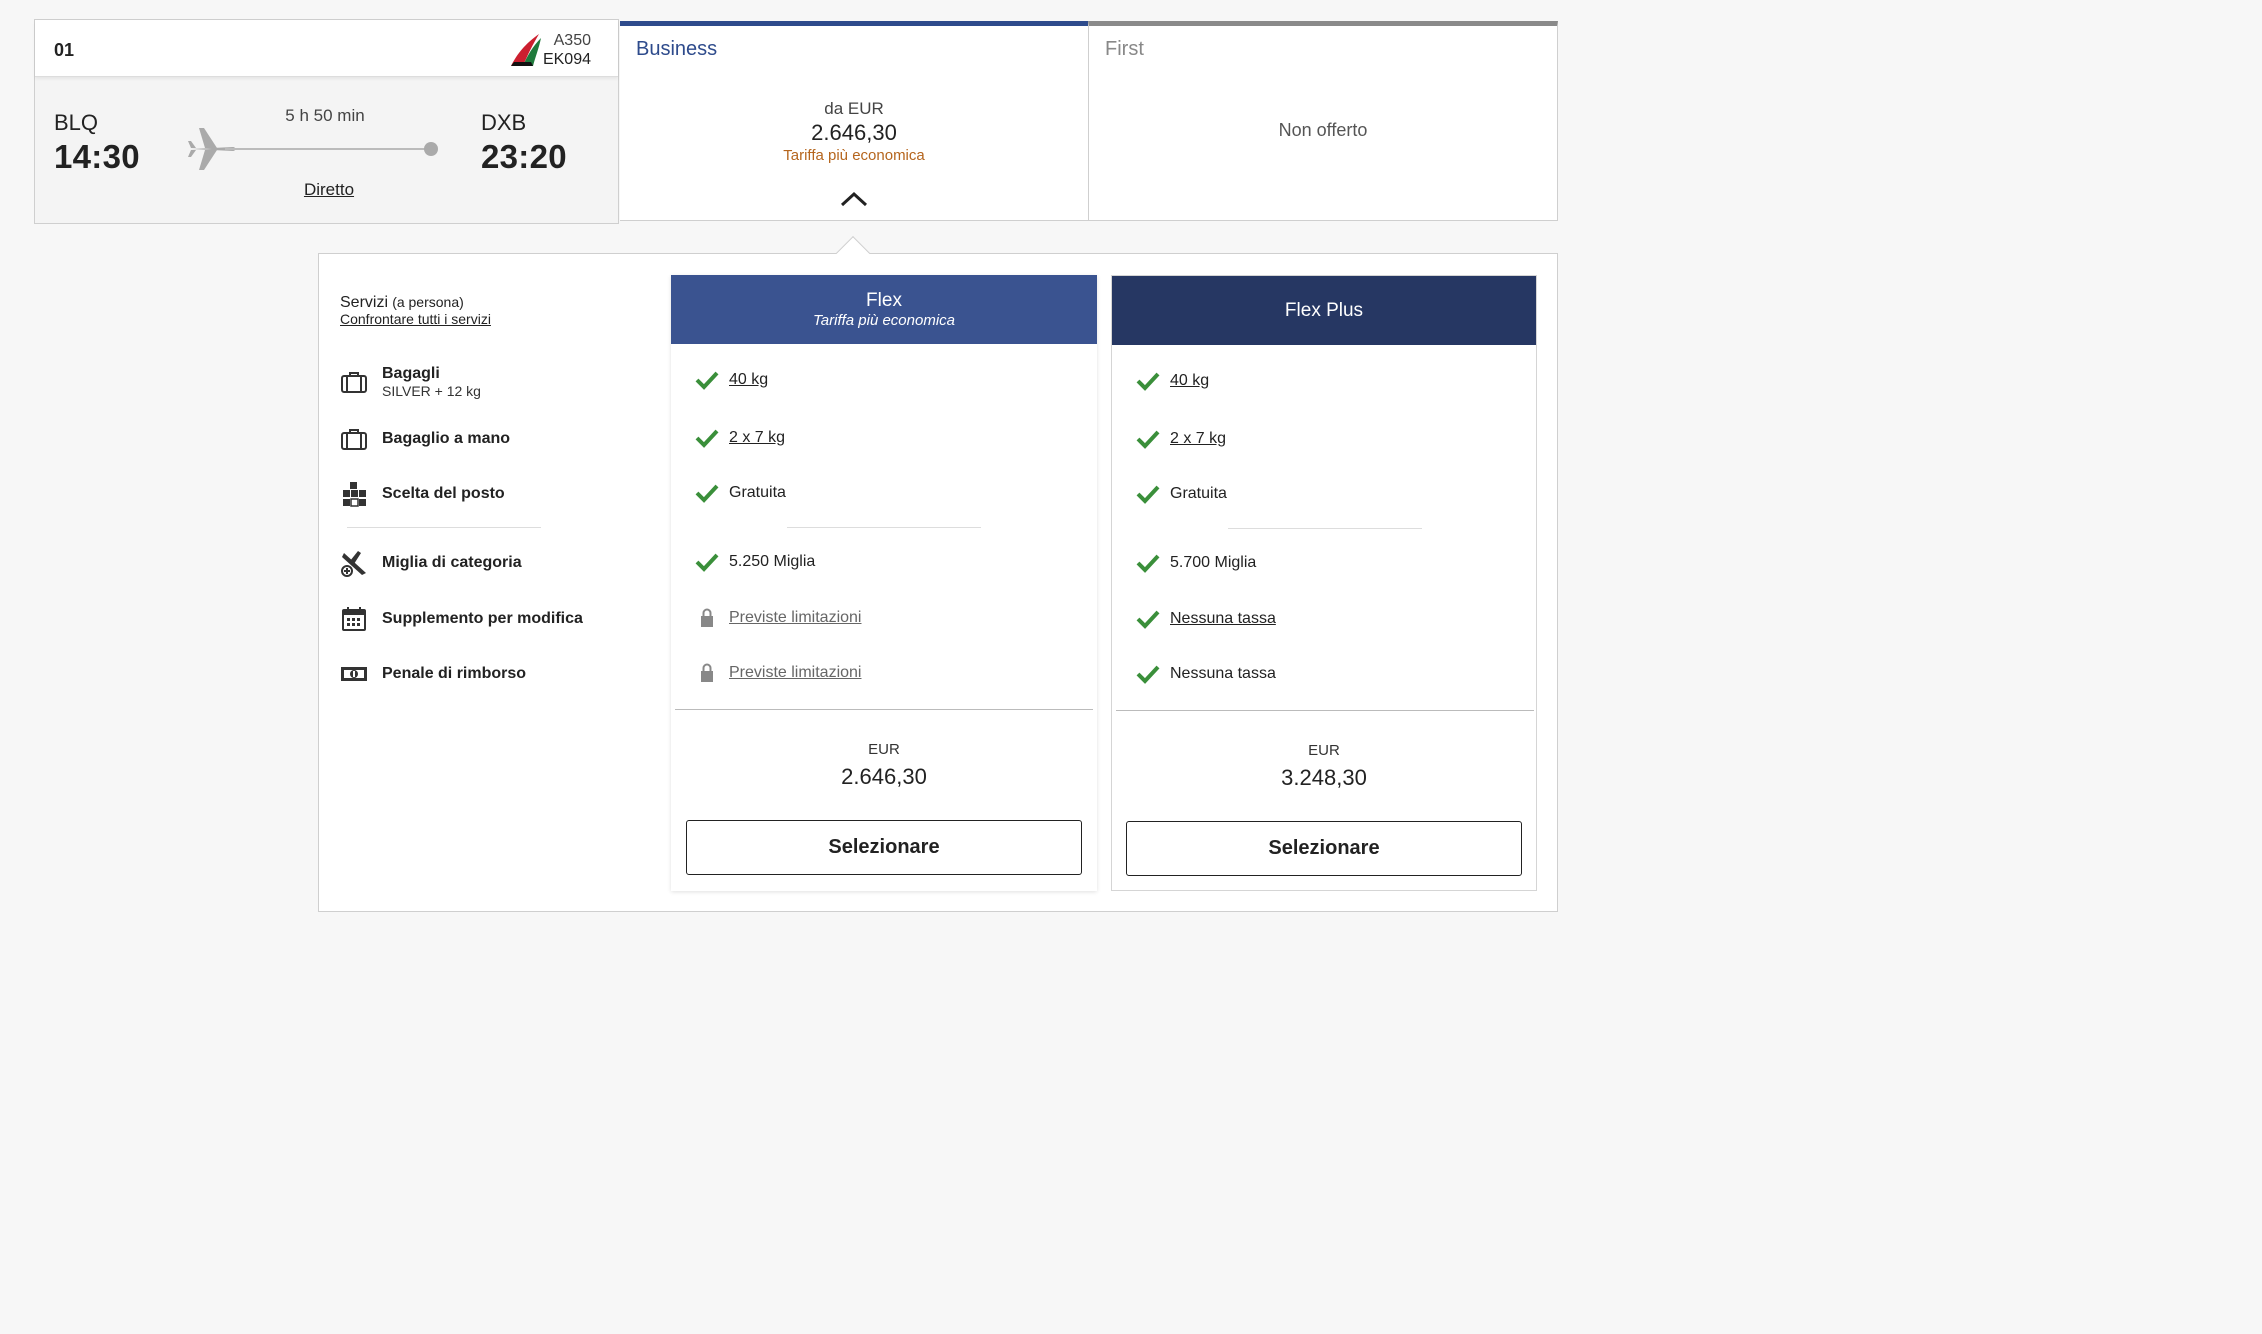 This screenshot has width=2262, height=1334. Describe the element at coordinates (76, 122) in the screenshot. I see `origin-airport: BLQ` at that location.